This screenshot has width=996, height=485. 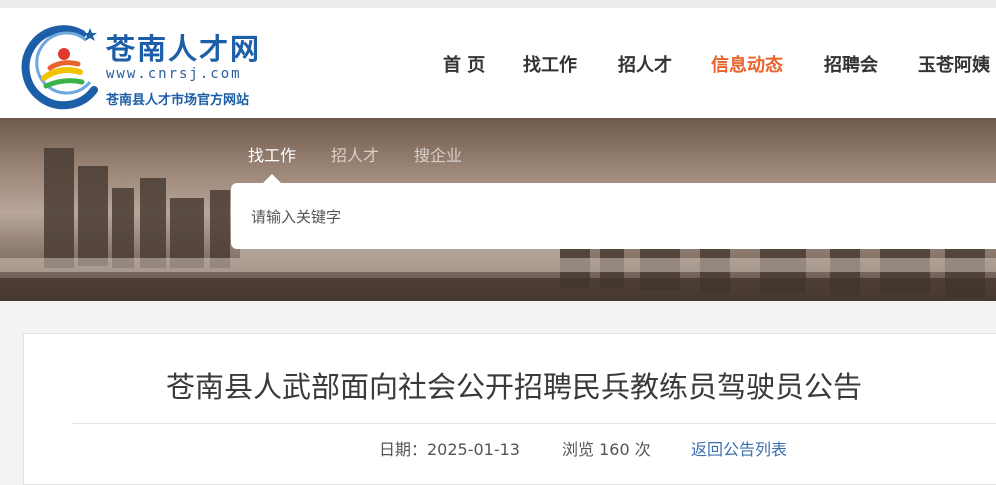 What do you see at coordinates (498, 66) in the screenshot?
I see `main-nav: 首 页 找工作 招人才 信息动态 招聘会 玉苍阿姨` at bounding box center [498, 66].